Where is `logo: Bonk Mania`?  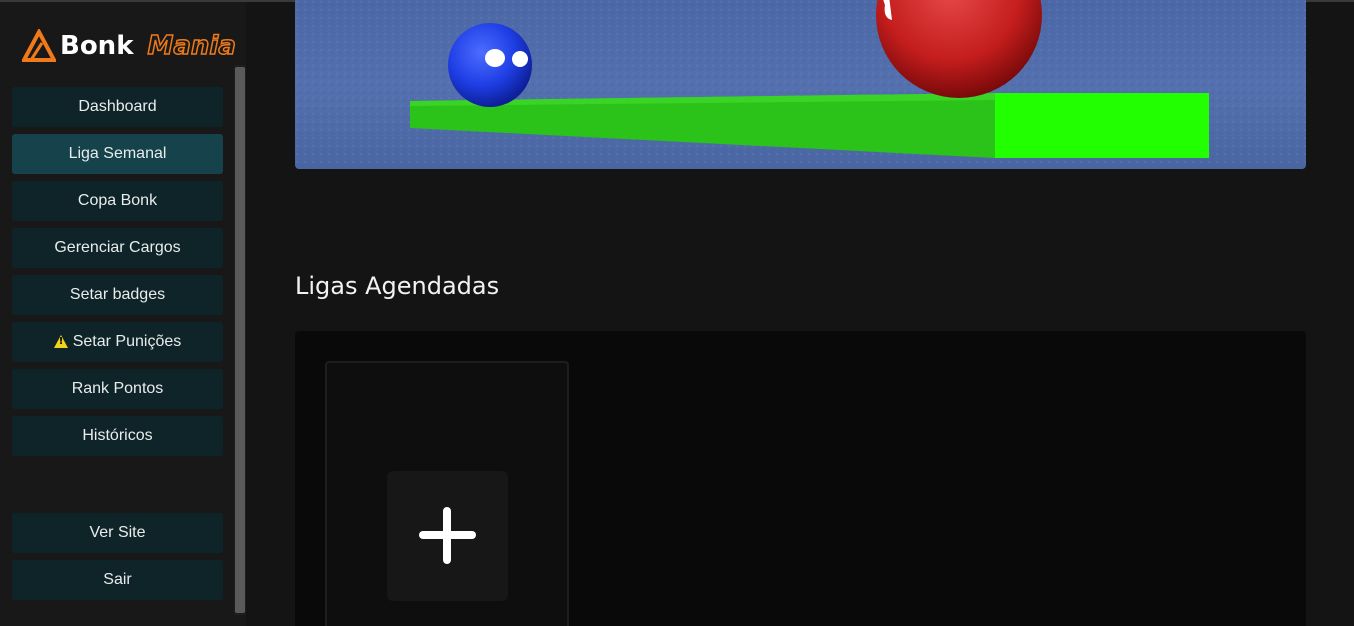 logo: Bonk Mania is located at coordinates (129, 46).